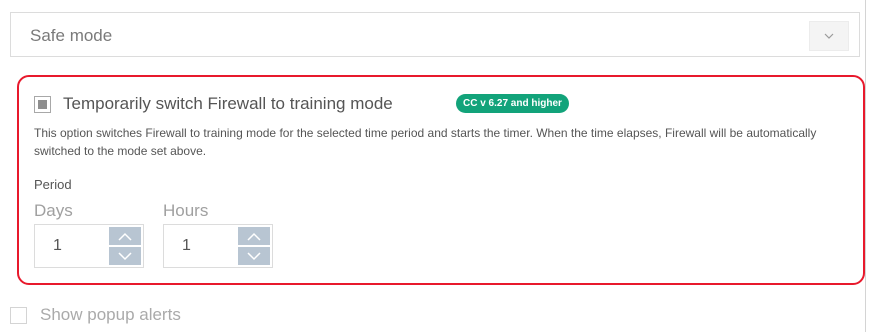 The width and height of the screenshot is (873, 332). What do you see at coordinates (53, 184) in the screenshot?
I see `period-label: Period` at bounding box center [53, 184].